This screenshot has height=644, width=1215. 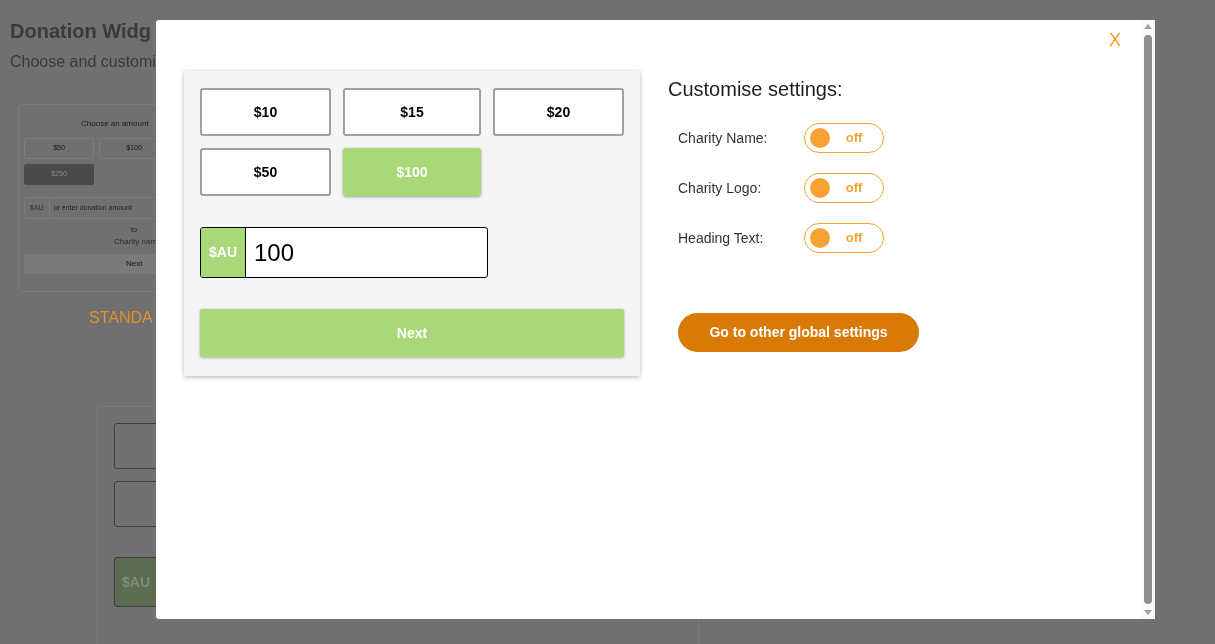 I want to click on amount-button: $20, so click(x=558, y=112).